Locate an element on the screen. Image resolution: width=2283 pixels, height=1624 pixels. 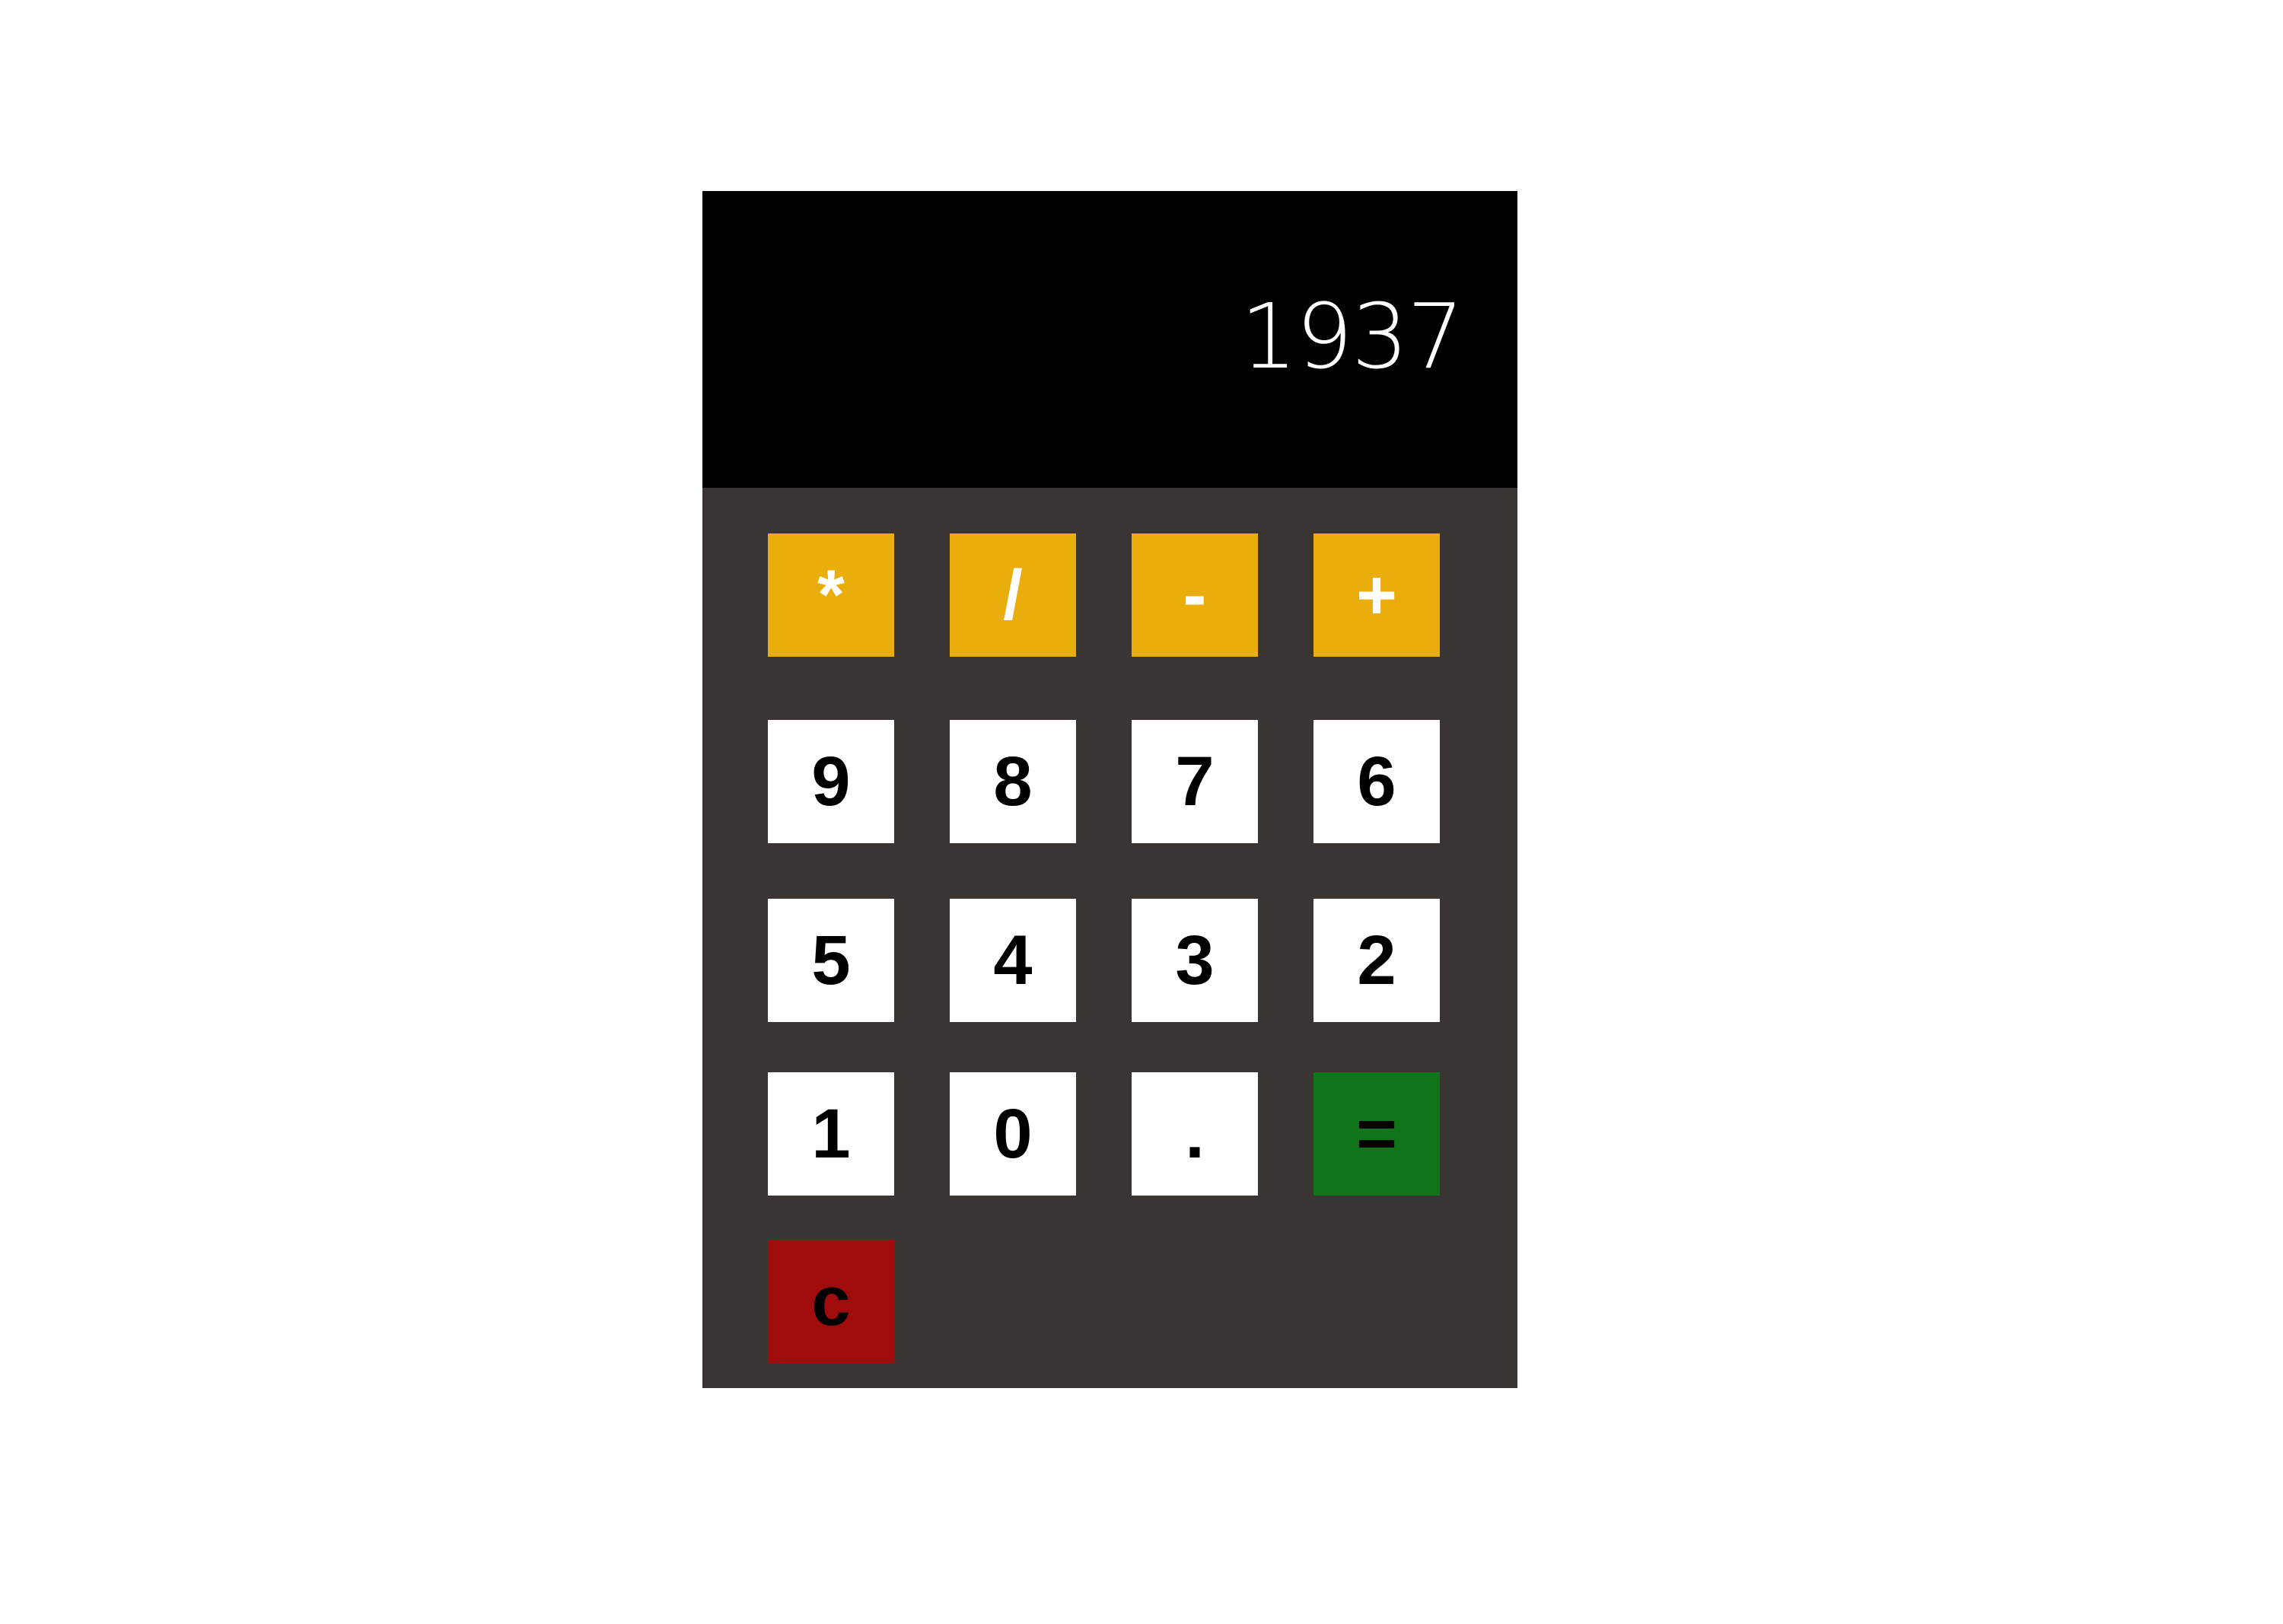
decimal-button: . is located at coordinates (1195, 1134).